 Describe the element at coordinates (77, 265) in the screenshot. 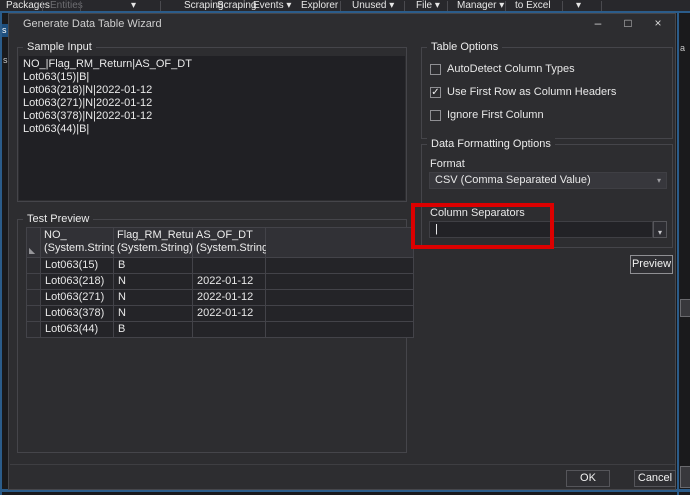

I see `grid-cell: Lot063(15)` at that location.